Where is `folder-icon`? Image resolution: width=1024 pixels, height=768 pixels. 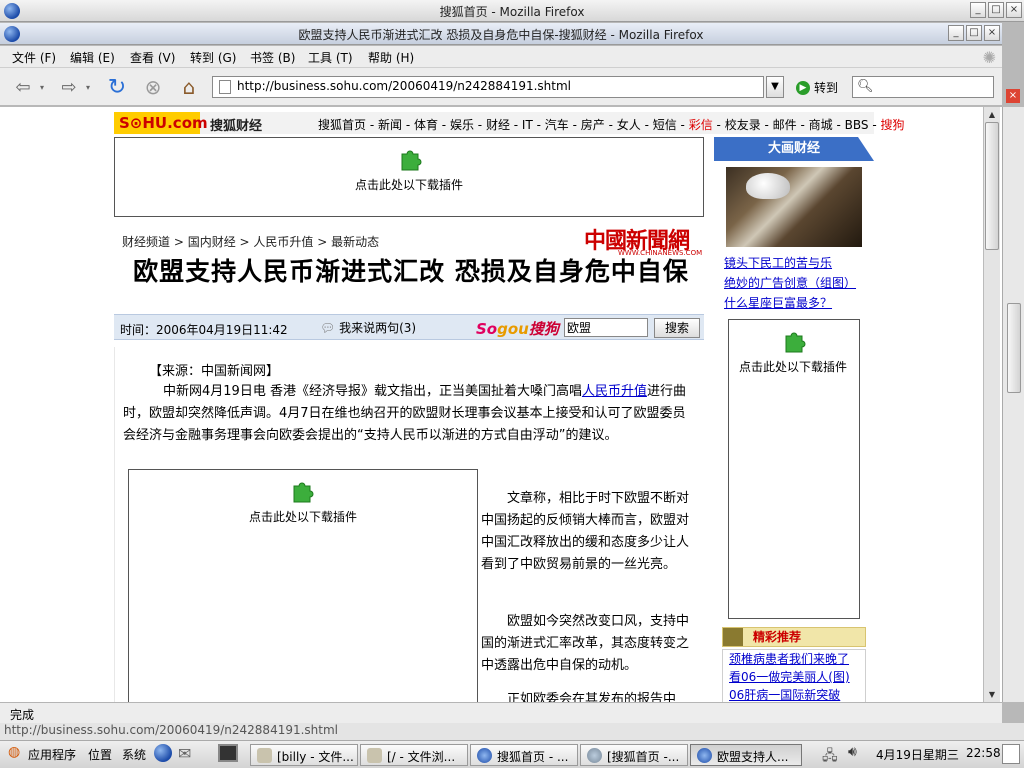
folder-icon is located at coordinates (264, 755).